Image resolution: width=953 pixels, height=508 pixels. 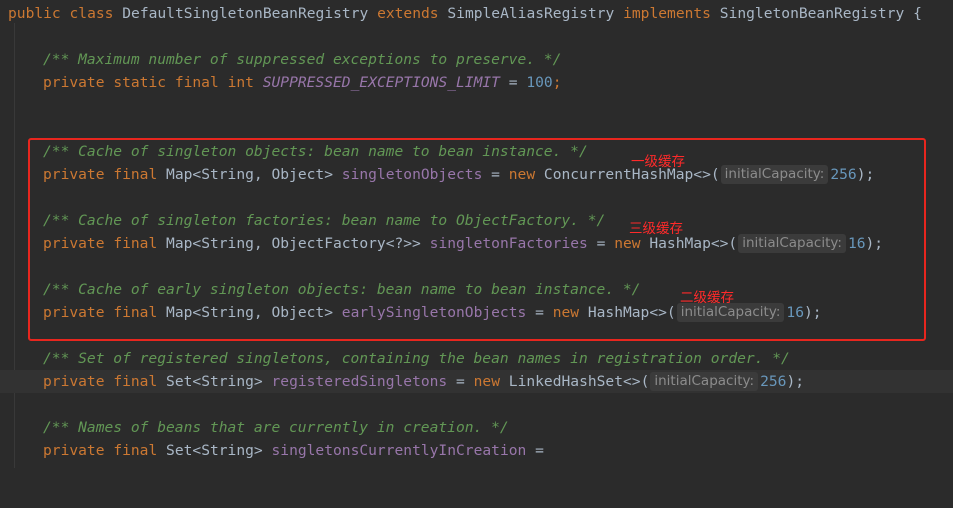 I want to click on semicolon: ;, so click(x=557, y=82).